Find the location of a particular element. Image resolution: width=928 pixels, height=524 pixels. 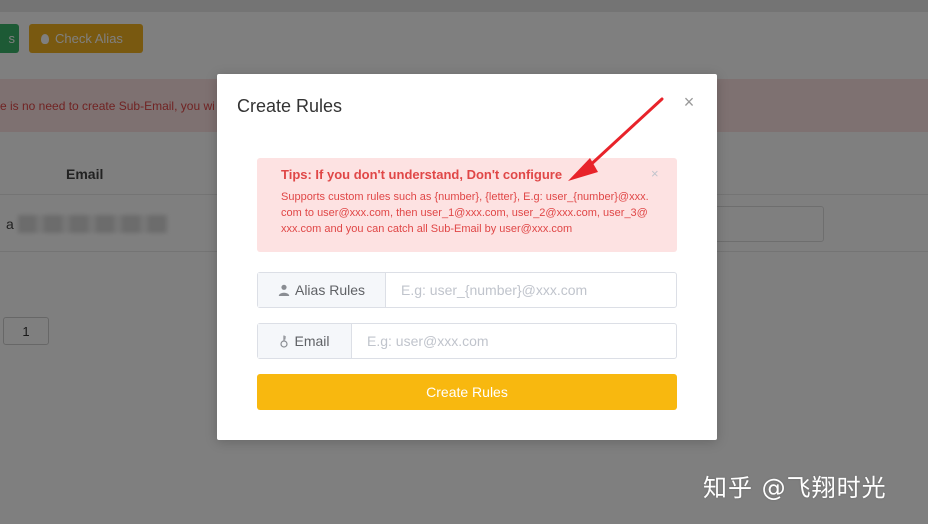

create-rules-button: Create Rules is located at coordinates (467, 392).